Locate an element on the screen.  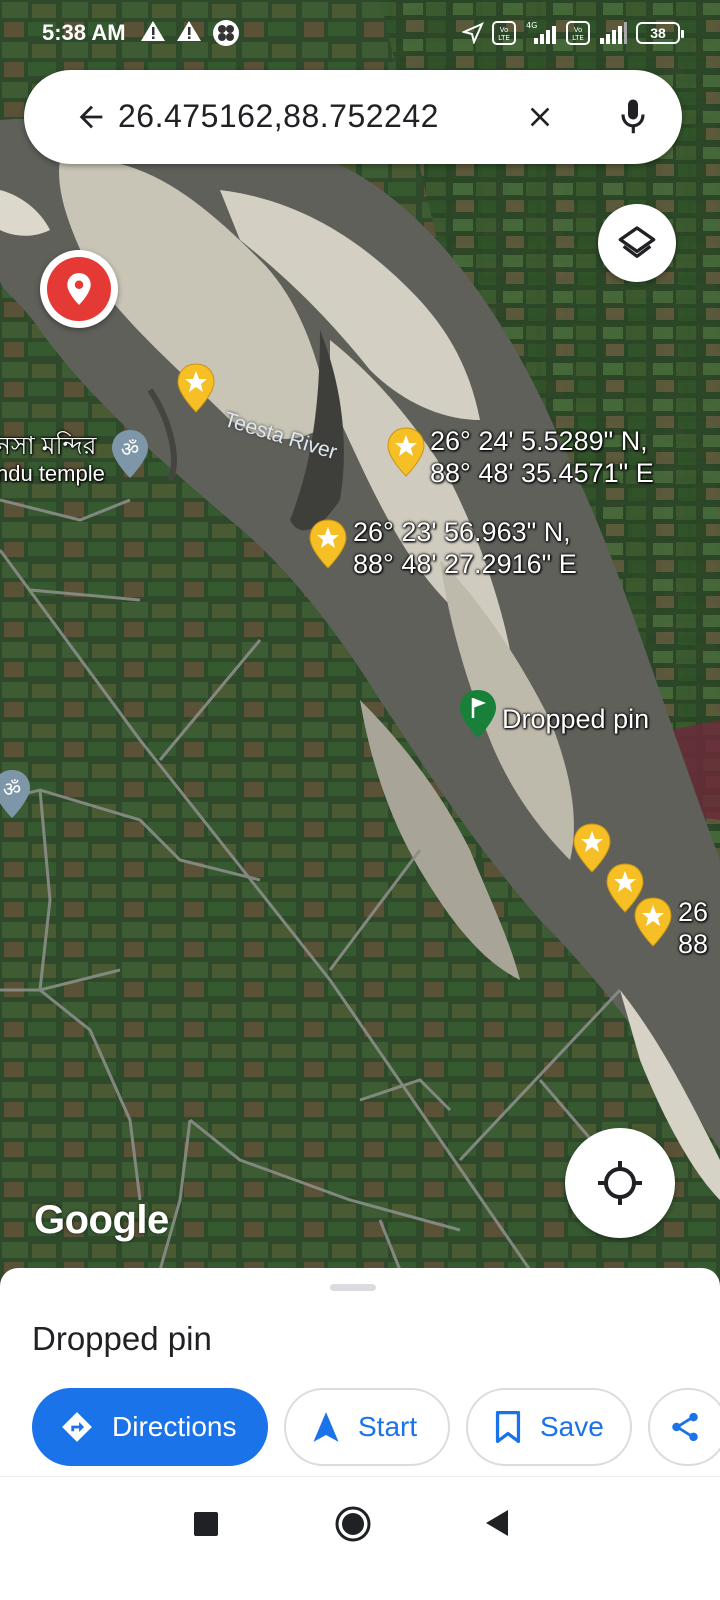
start-label: Start is located at coordinates (388, 1426).